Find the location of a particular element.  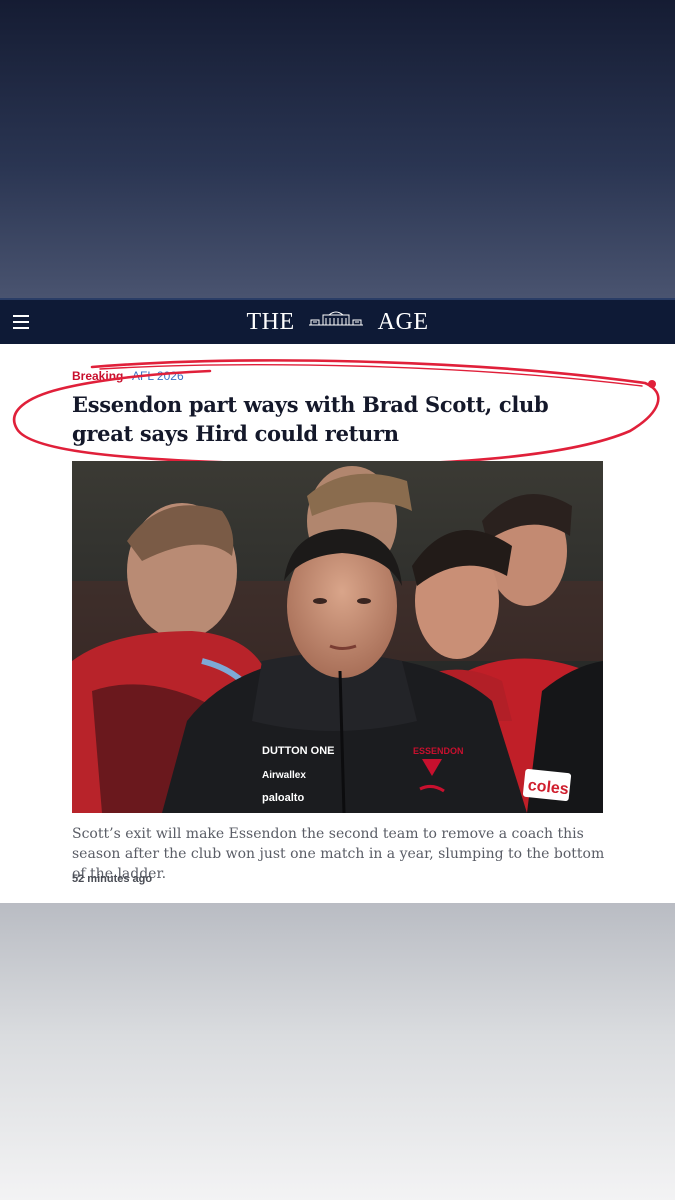

article-timestamp: 52 minutes ago is located at coordinates (112, 879).